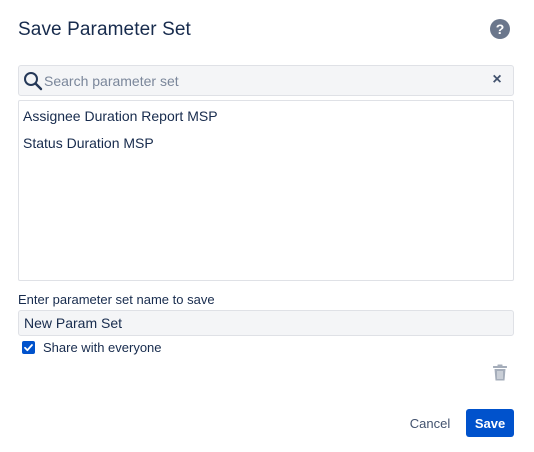  I want to click on share-label: Share with everyone, so click(102, 347).